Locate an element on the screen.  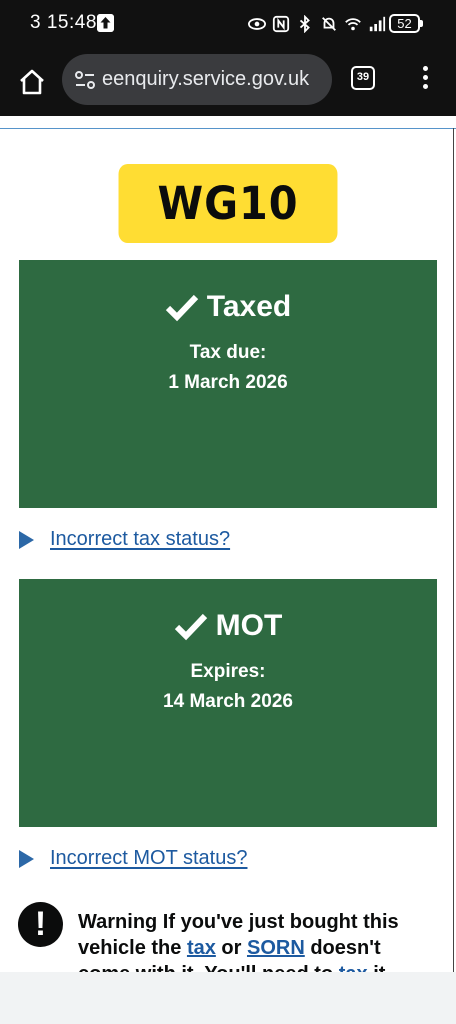
battery-icon: 52 is located at coordinates (406, 23).